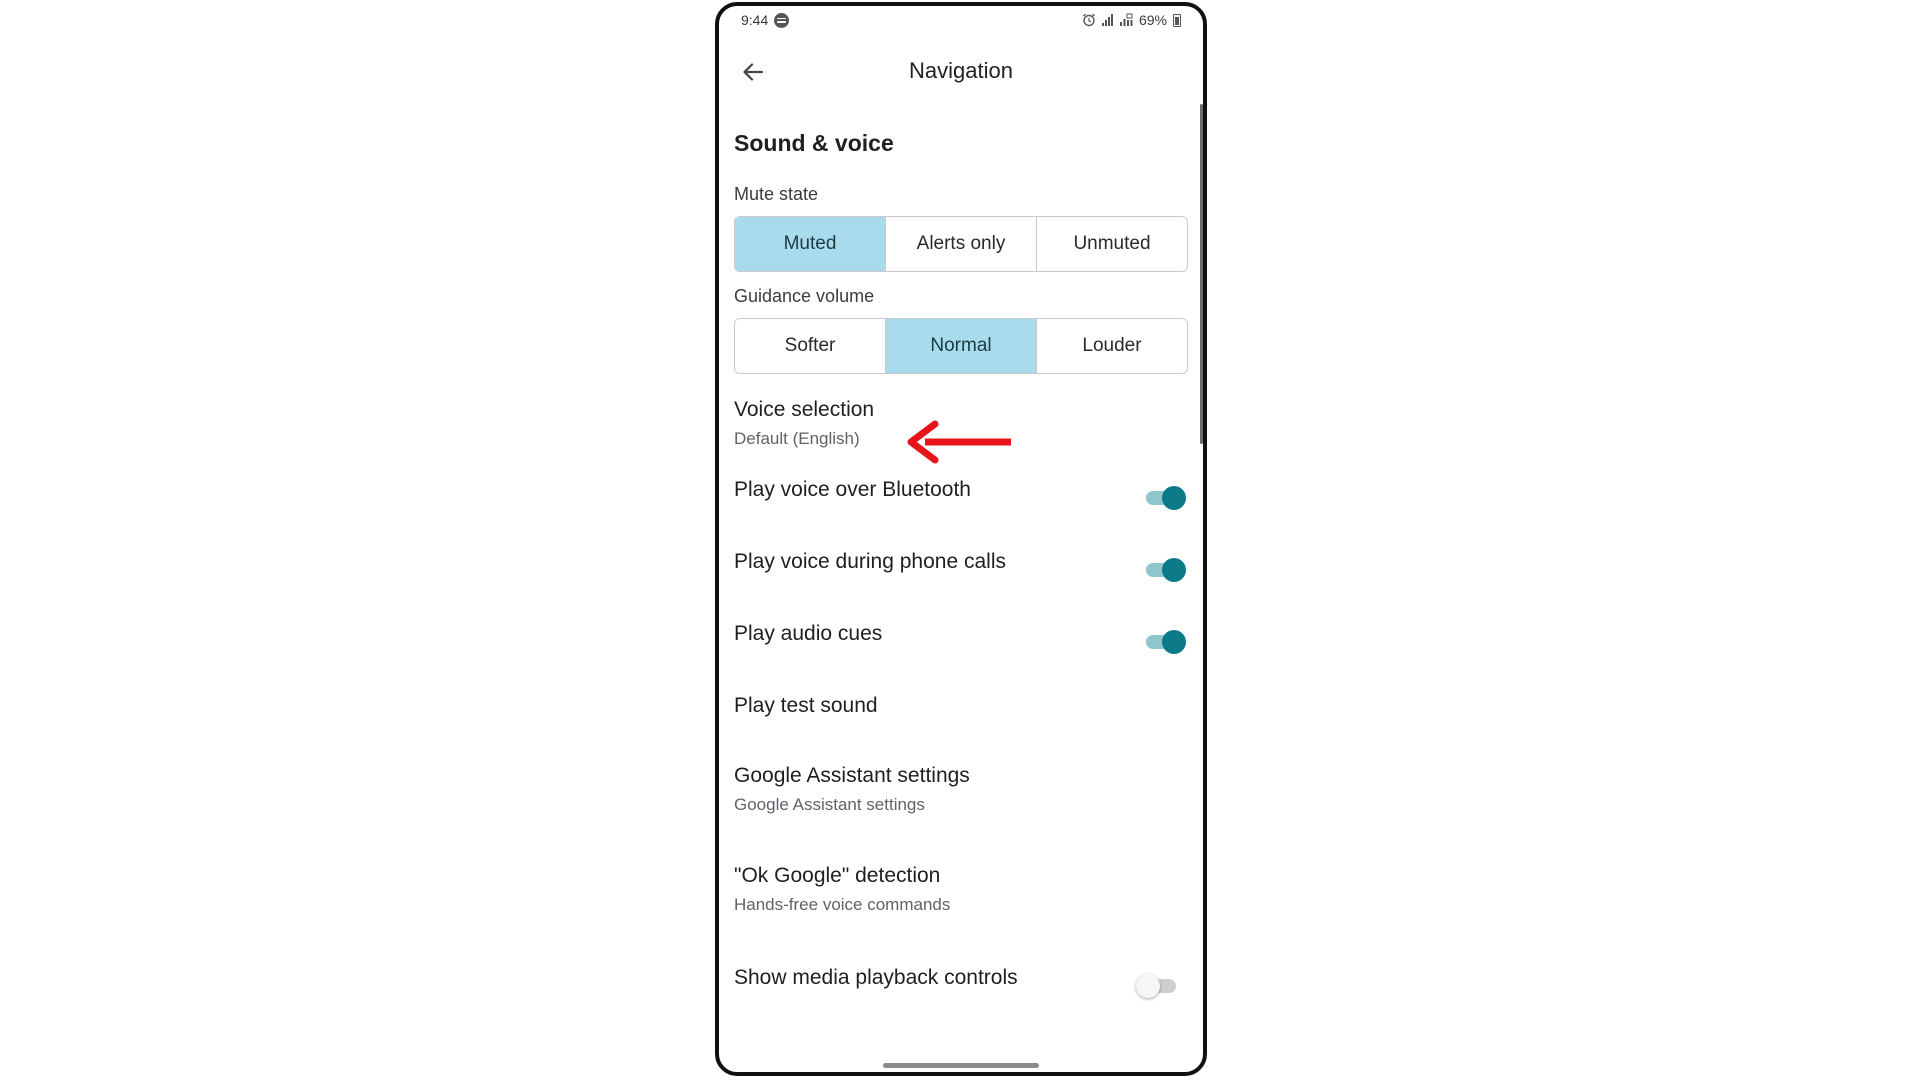 The width and height of the screenshot is (1920, 1080). I want to click on guidance-volume-label: Guidance volume, so click(804, 296).